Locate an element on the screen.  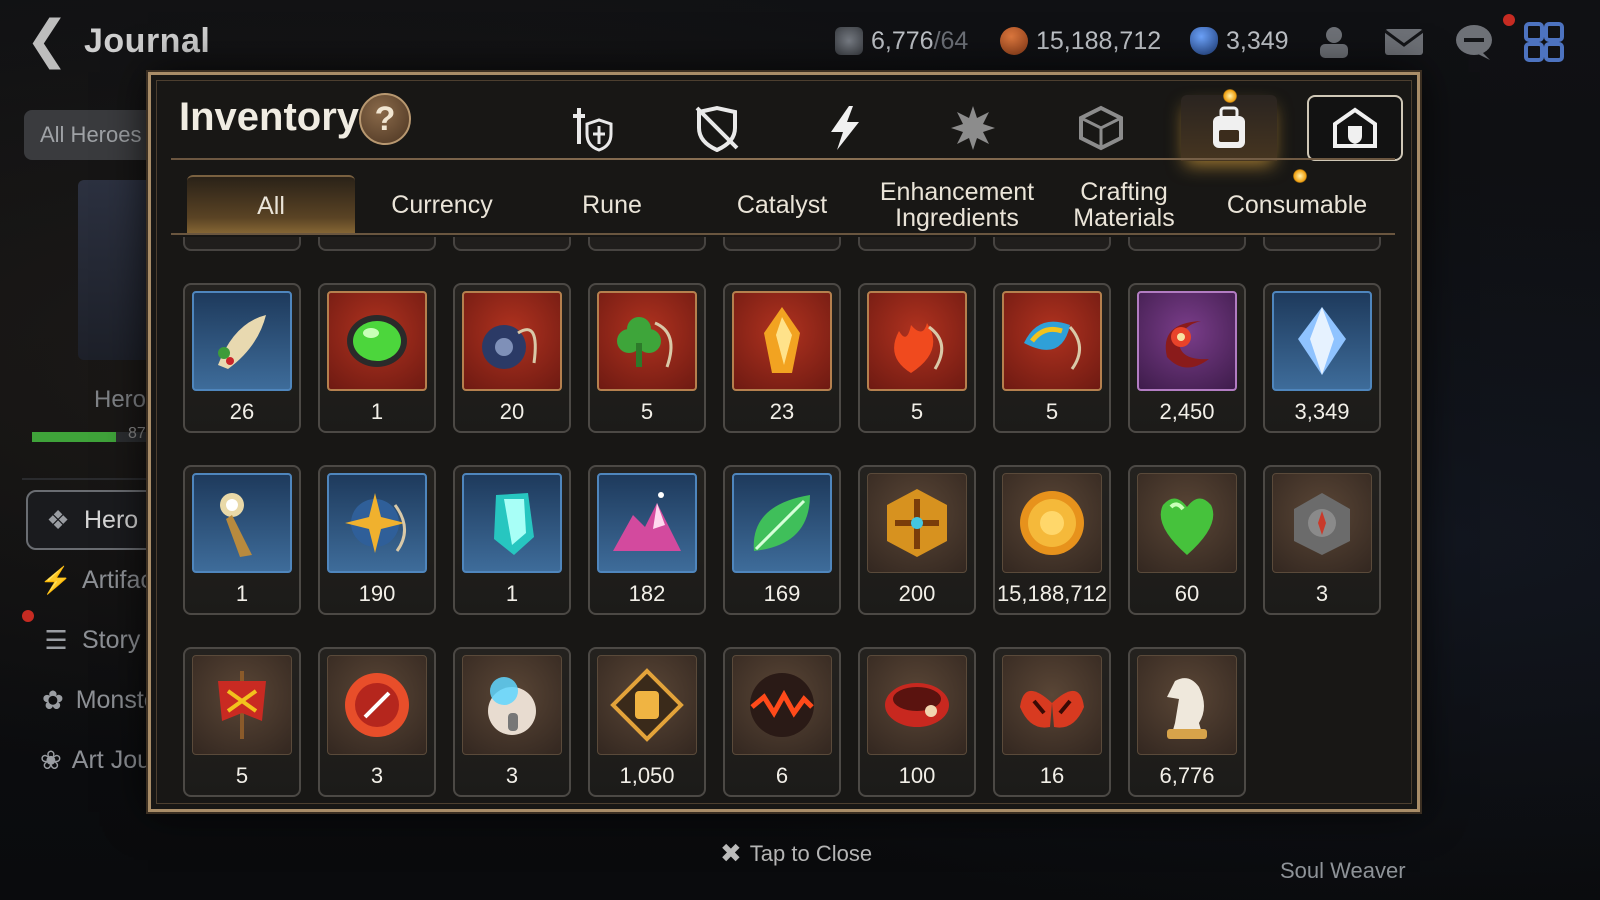
chess-knight-icon is located at coordinates (1187, 708).